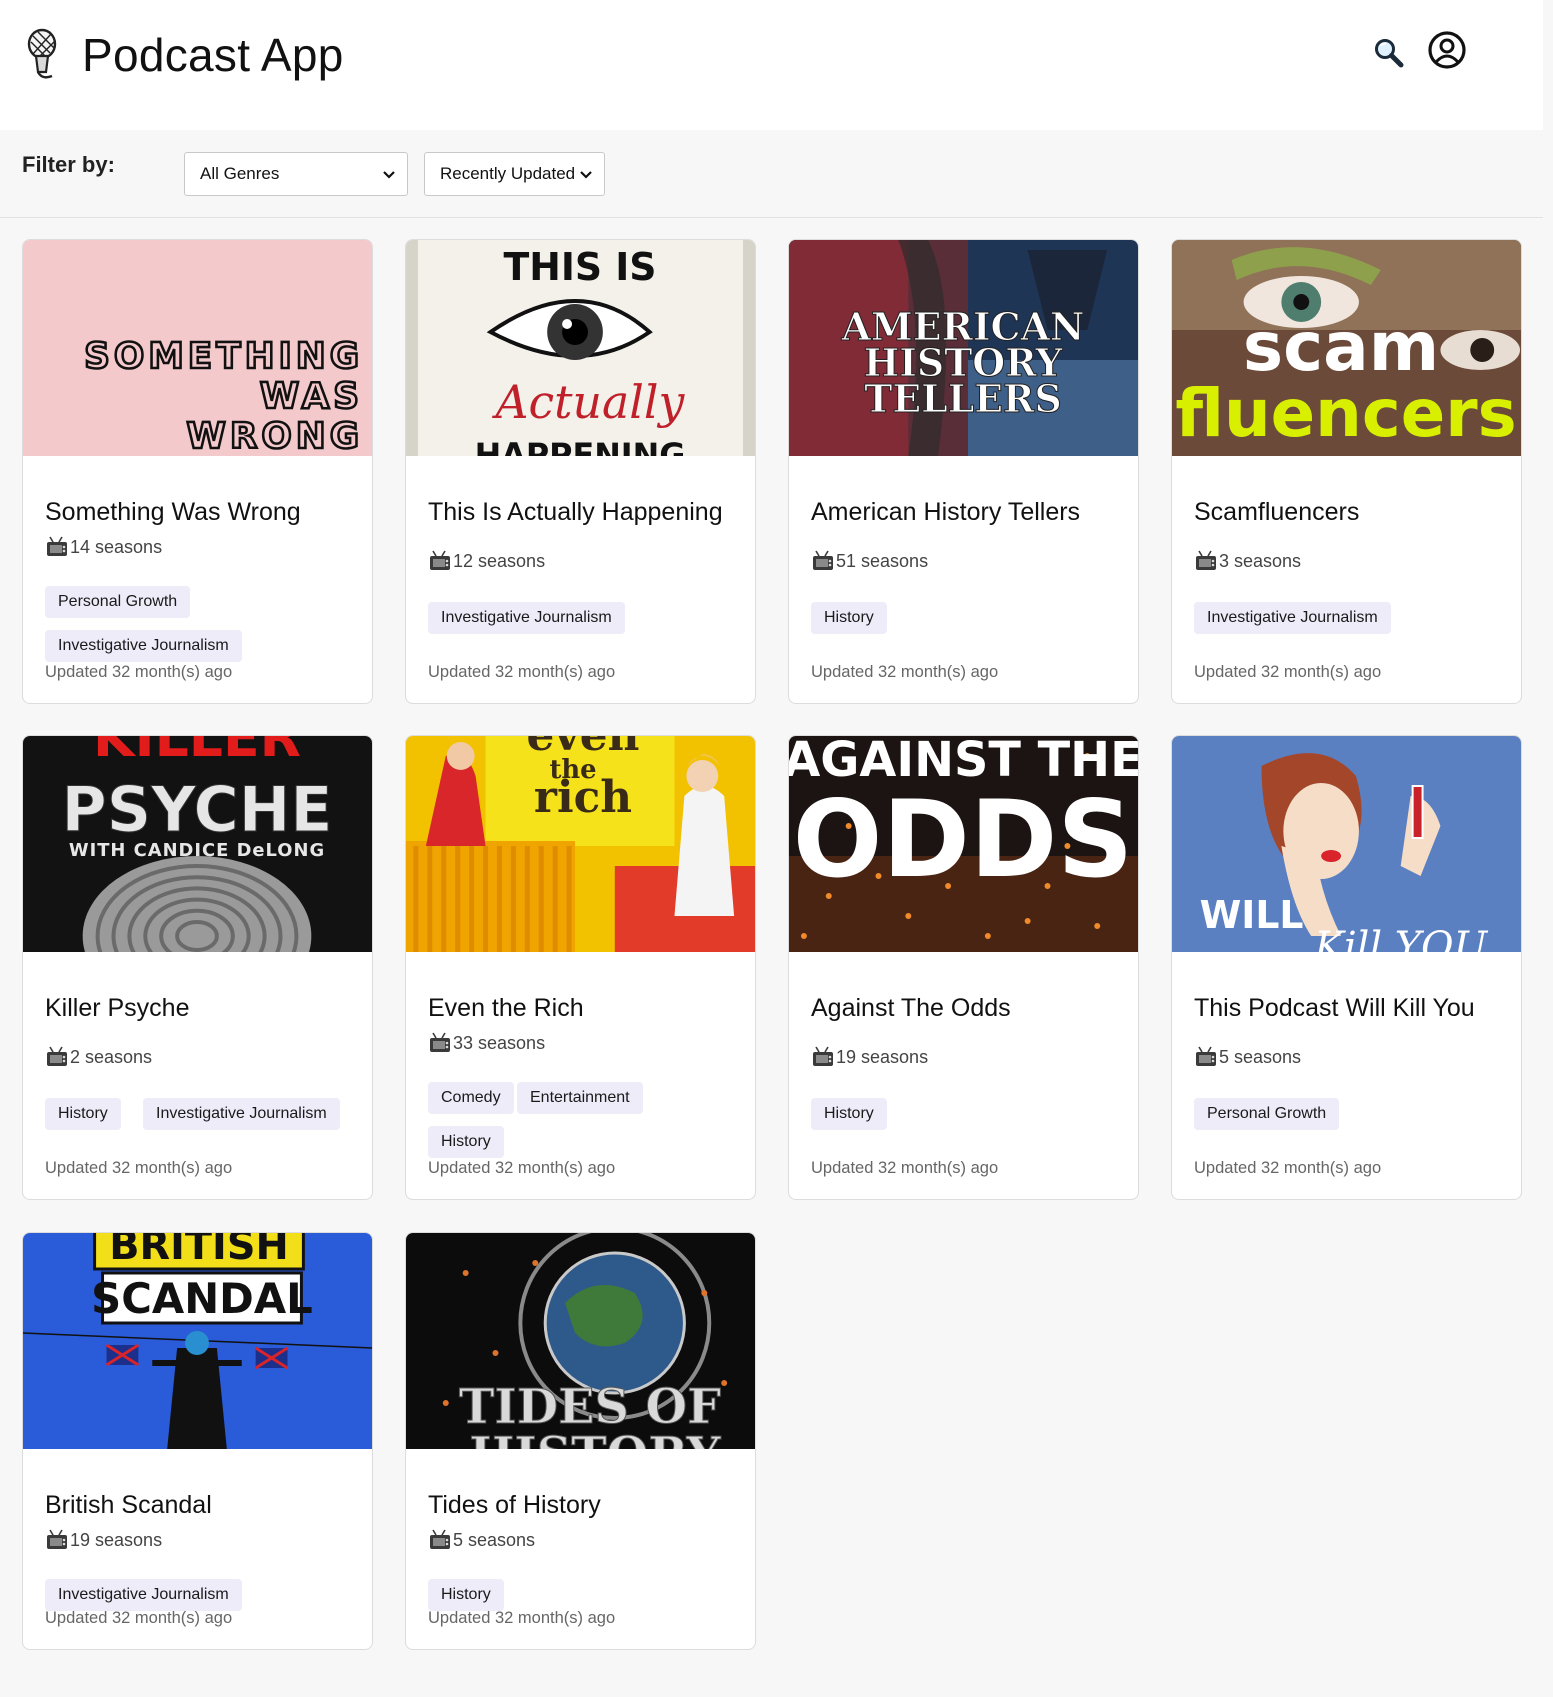  I want to click on podcast-seasons: 33 seasons, so click(486, 1043).